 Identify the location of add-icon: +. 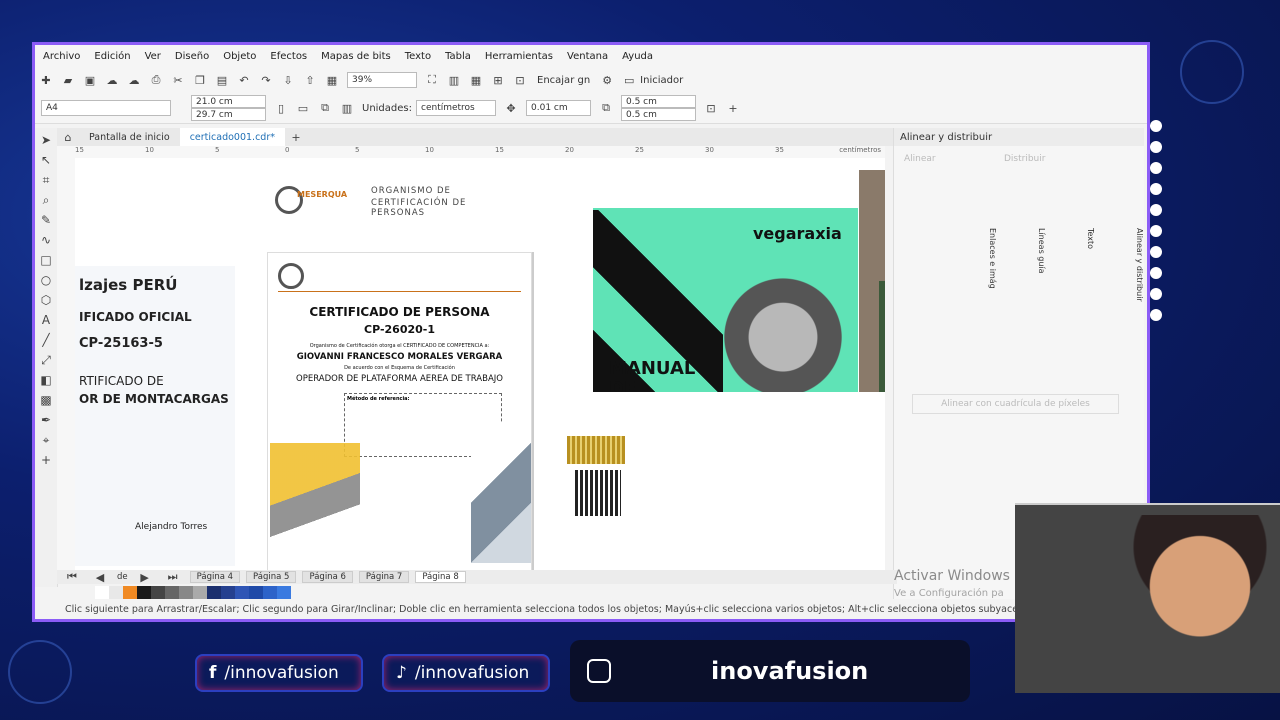
(733, 108).